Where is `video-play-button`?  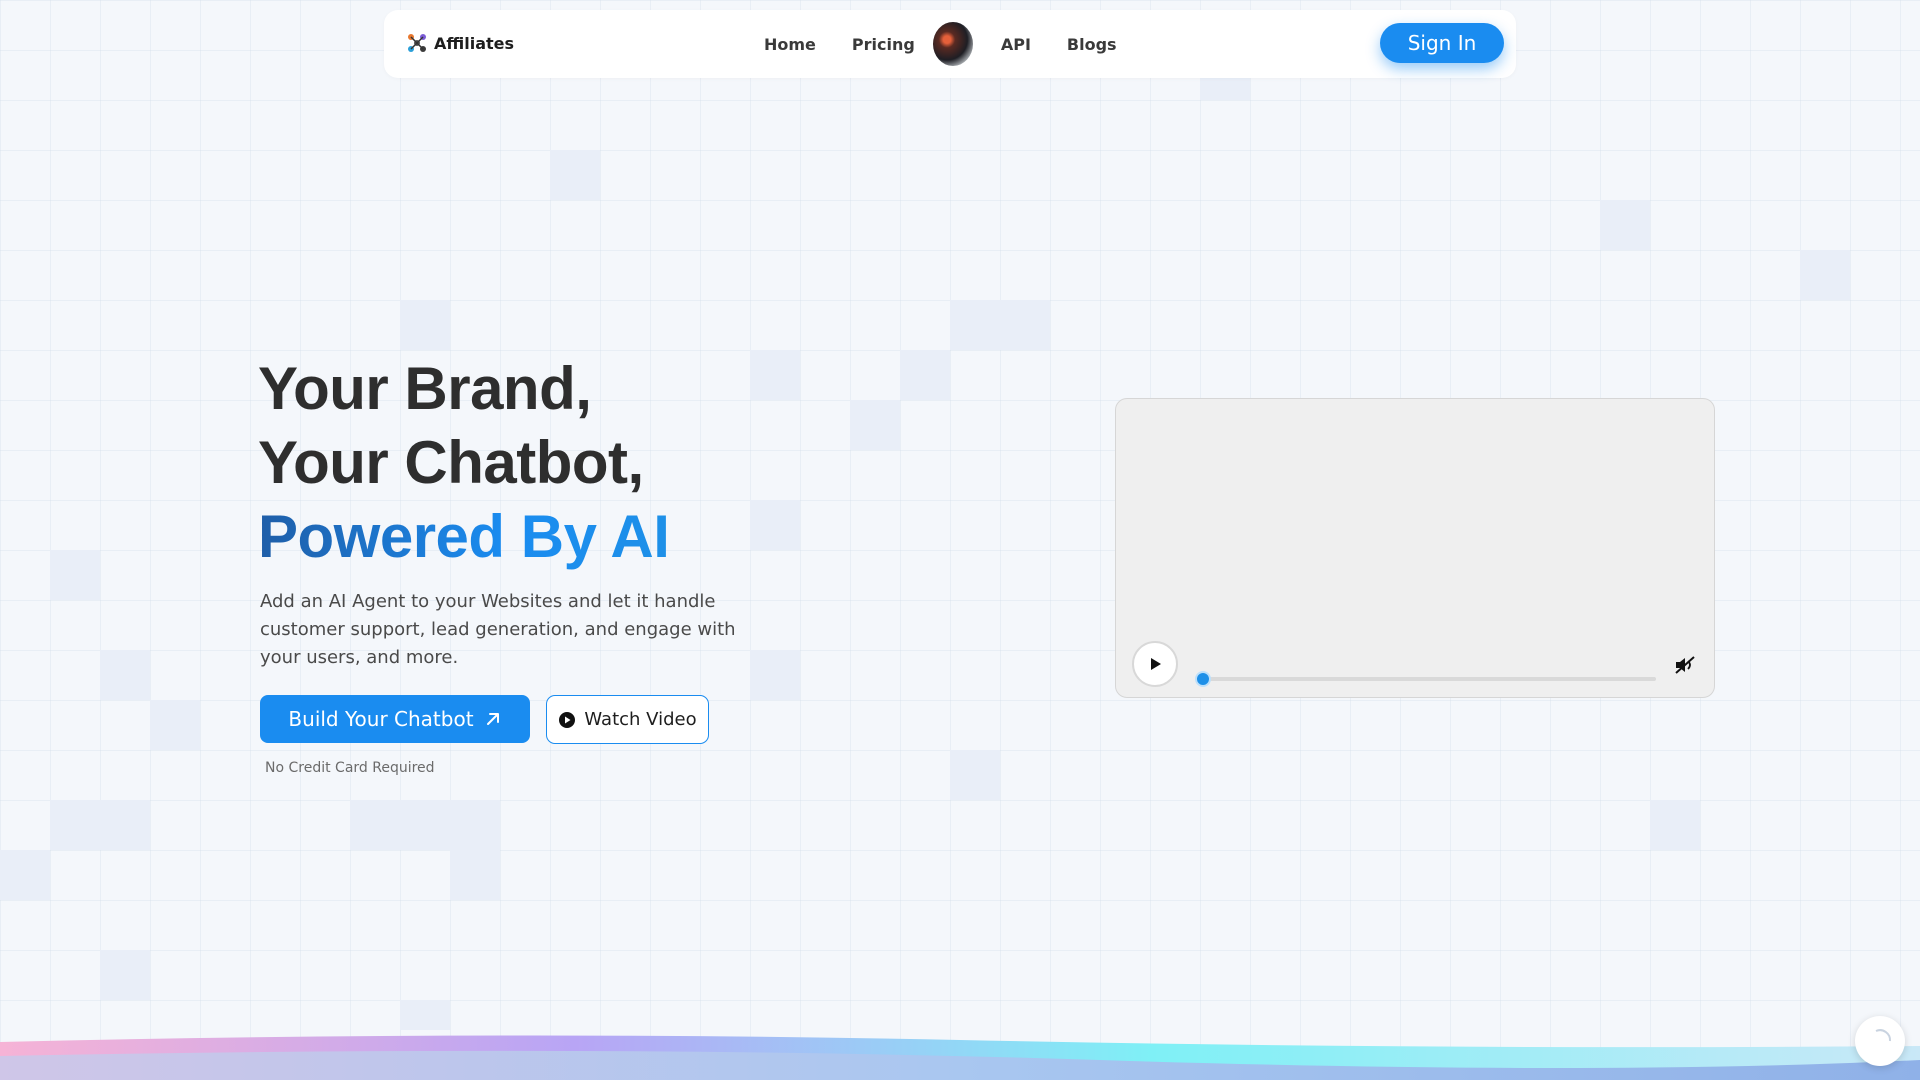 video-play-button is located at coordinates (1155, 664).